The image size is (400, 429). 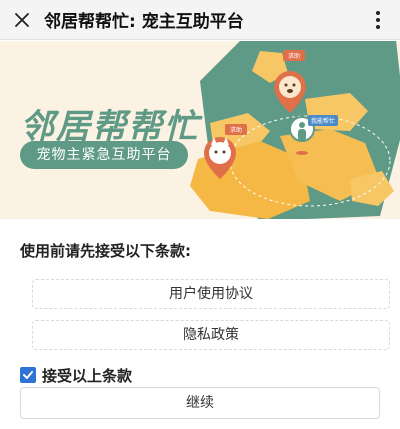 I want to click on agree-checkbox, so click(x=28, y=375).